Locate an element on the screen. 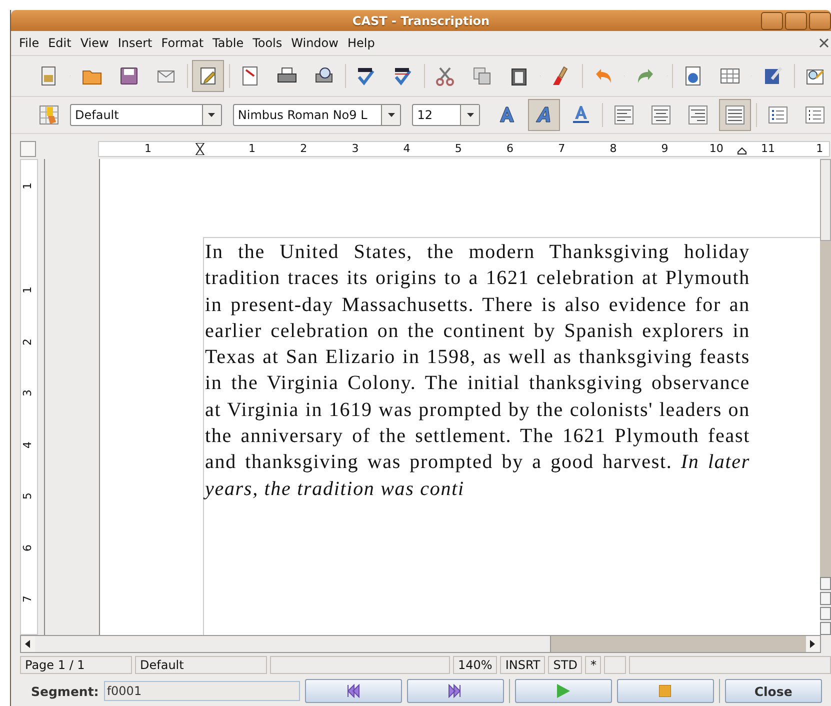 The height and width of the screenshot is (706, 831). align-center-icon is located at coordinates (661, 115).